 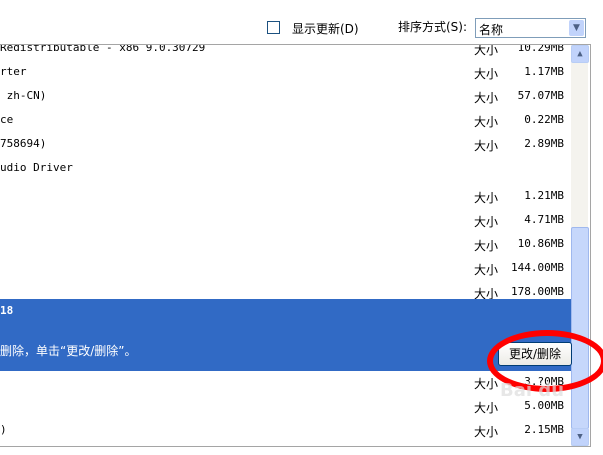 I want to click on sort-value: 名称, so click(x=491, y=30).